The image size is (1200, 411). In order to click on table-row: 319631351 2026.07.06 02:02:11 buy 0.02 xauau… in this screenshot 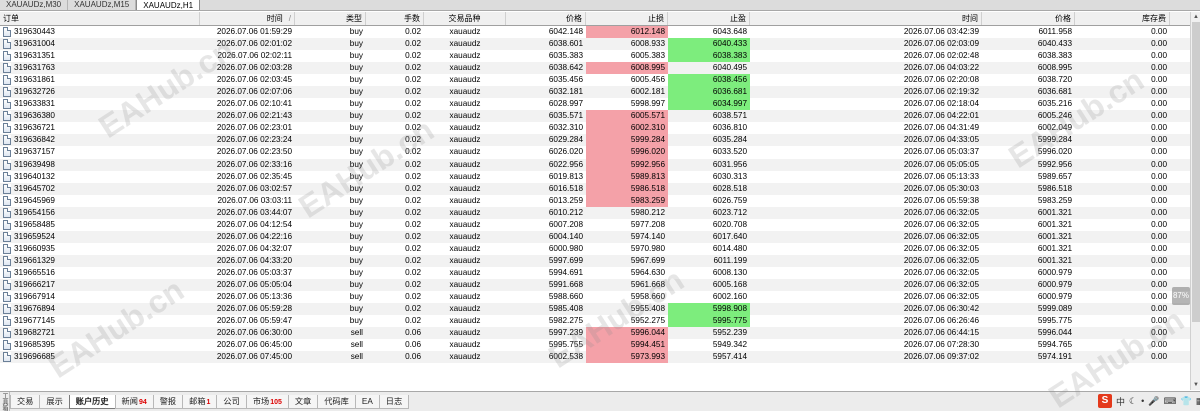, I will do `click(595, 56)`.